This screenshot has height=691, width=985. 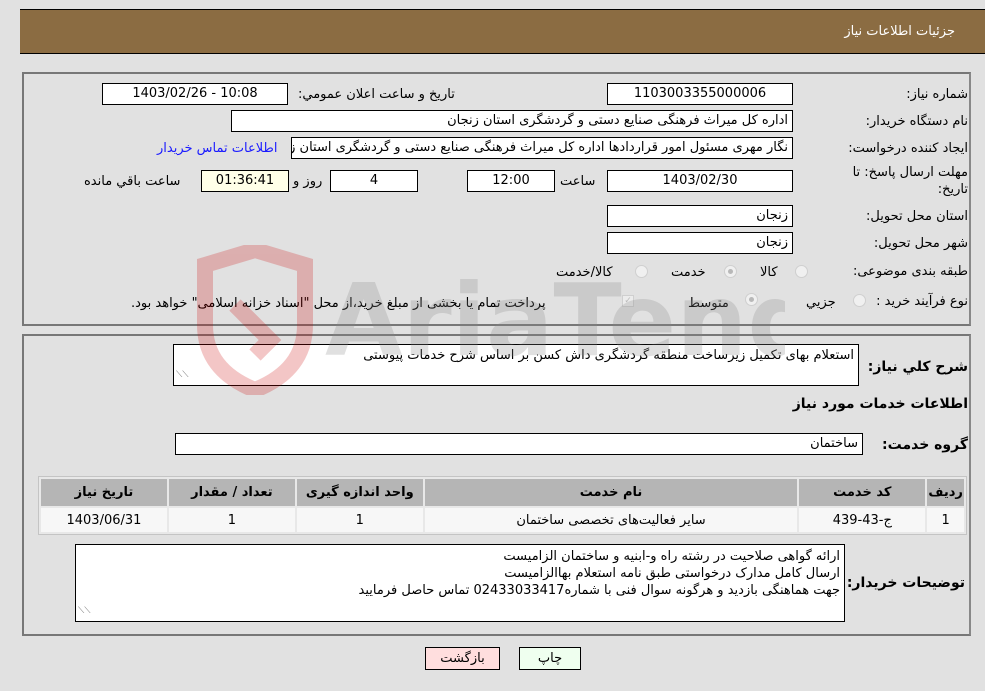 I want to click on days-label: روز و, so click(x=308, y=181).